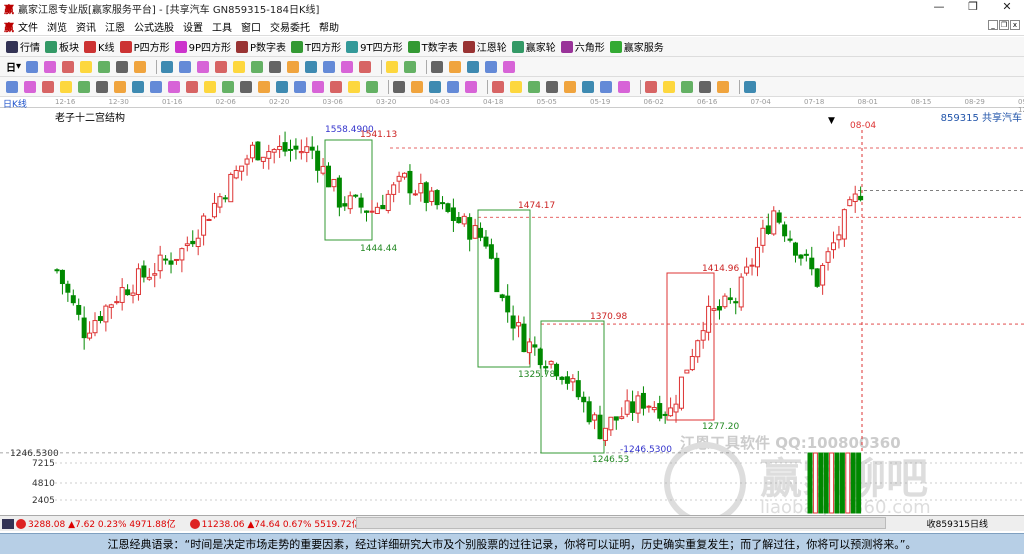 The image size is (1024, 555). I want to click on toolbar-button: 六角形, so click(582, 46).